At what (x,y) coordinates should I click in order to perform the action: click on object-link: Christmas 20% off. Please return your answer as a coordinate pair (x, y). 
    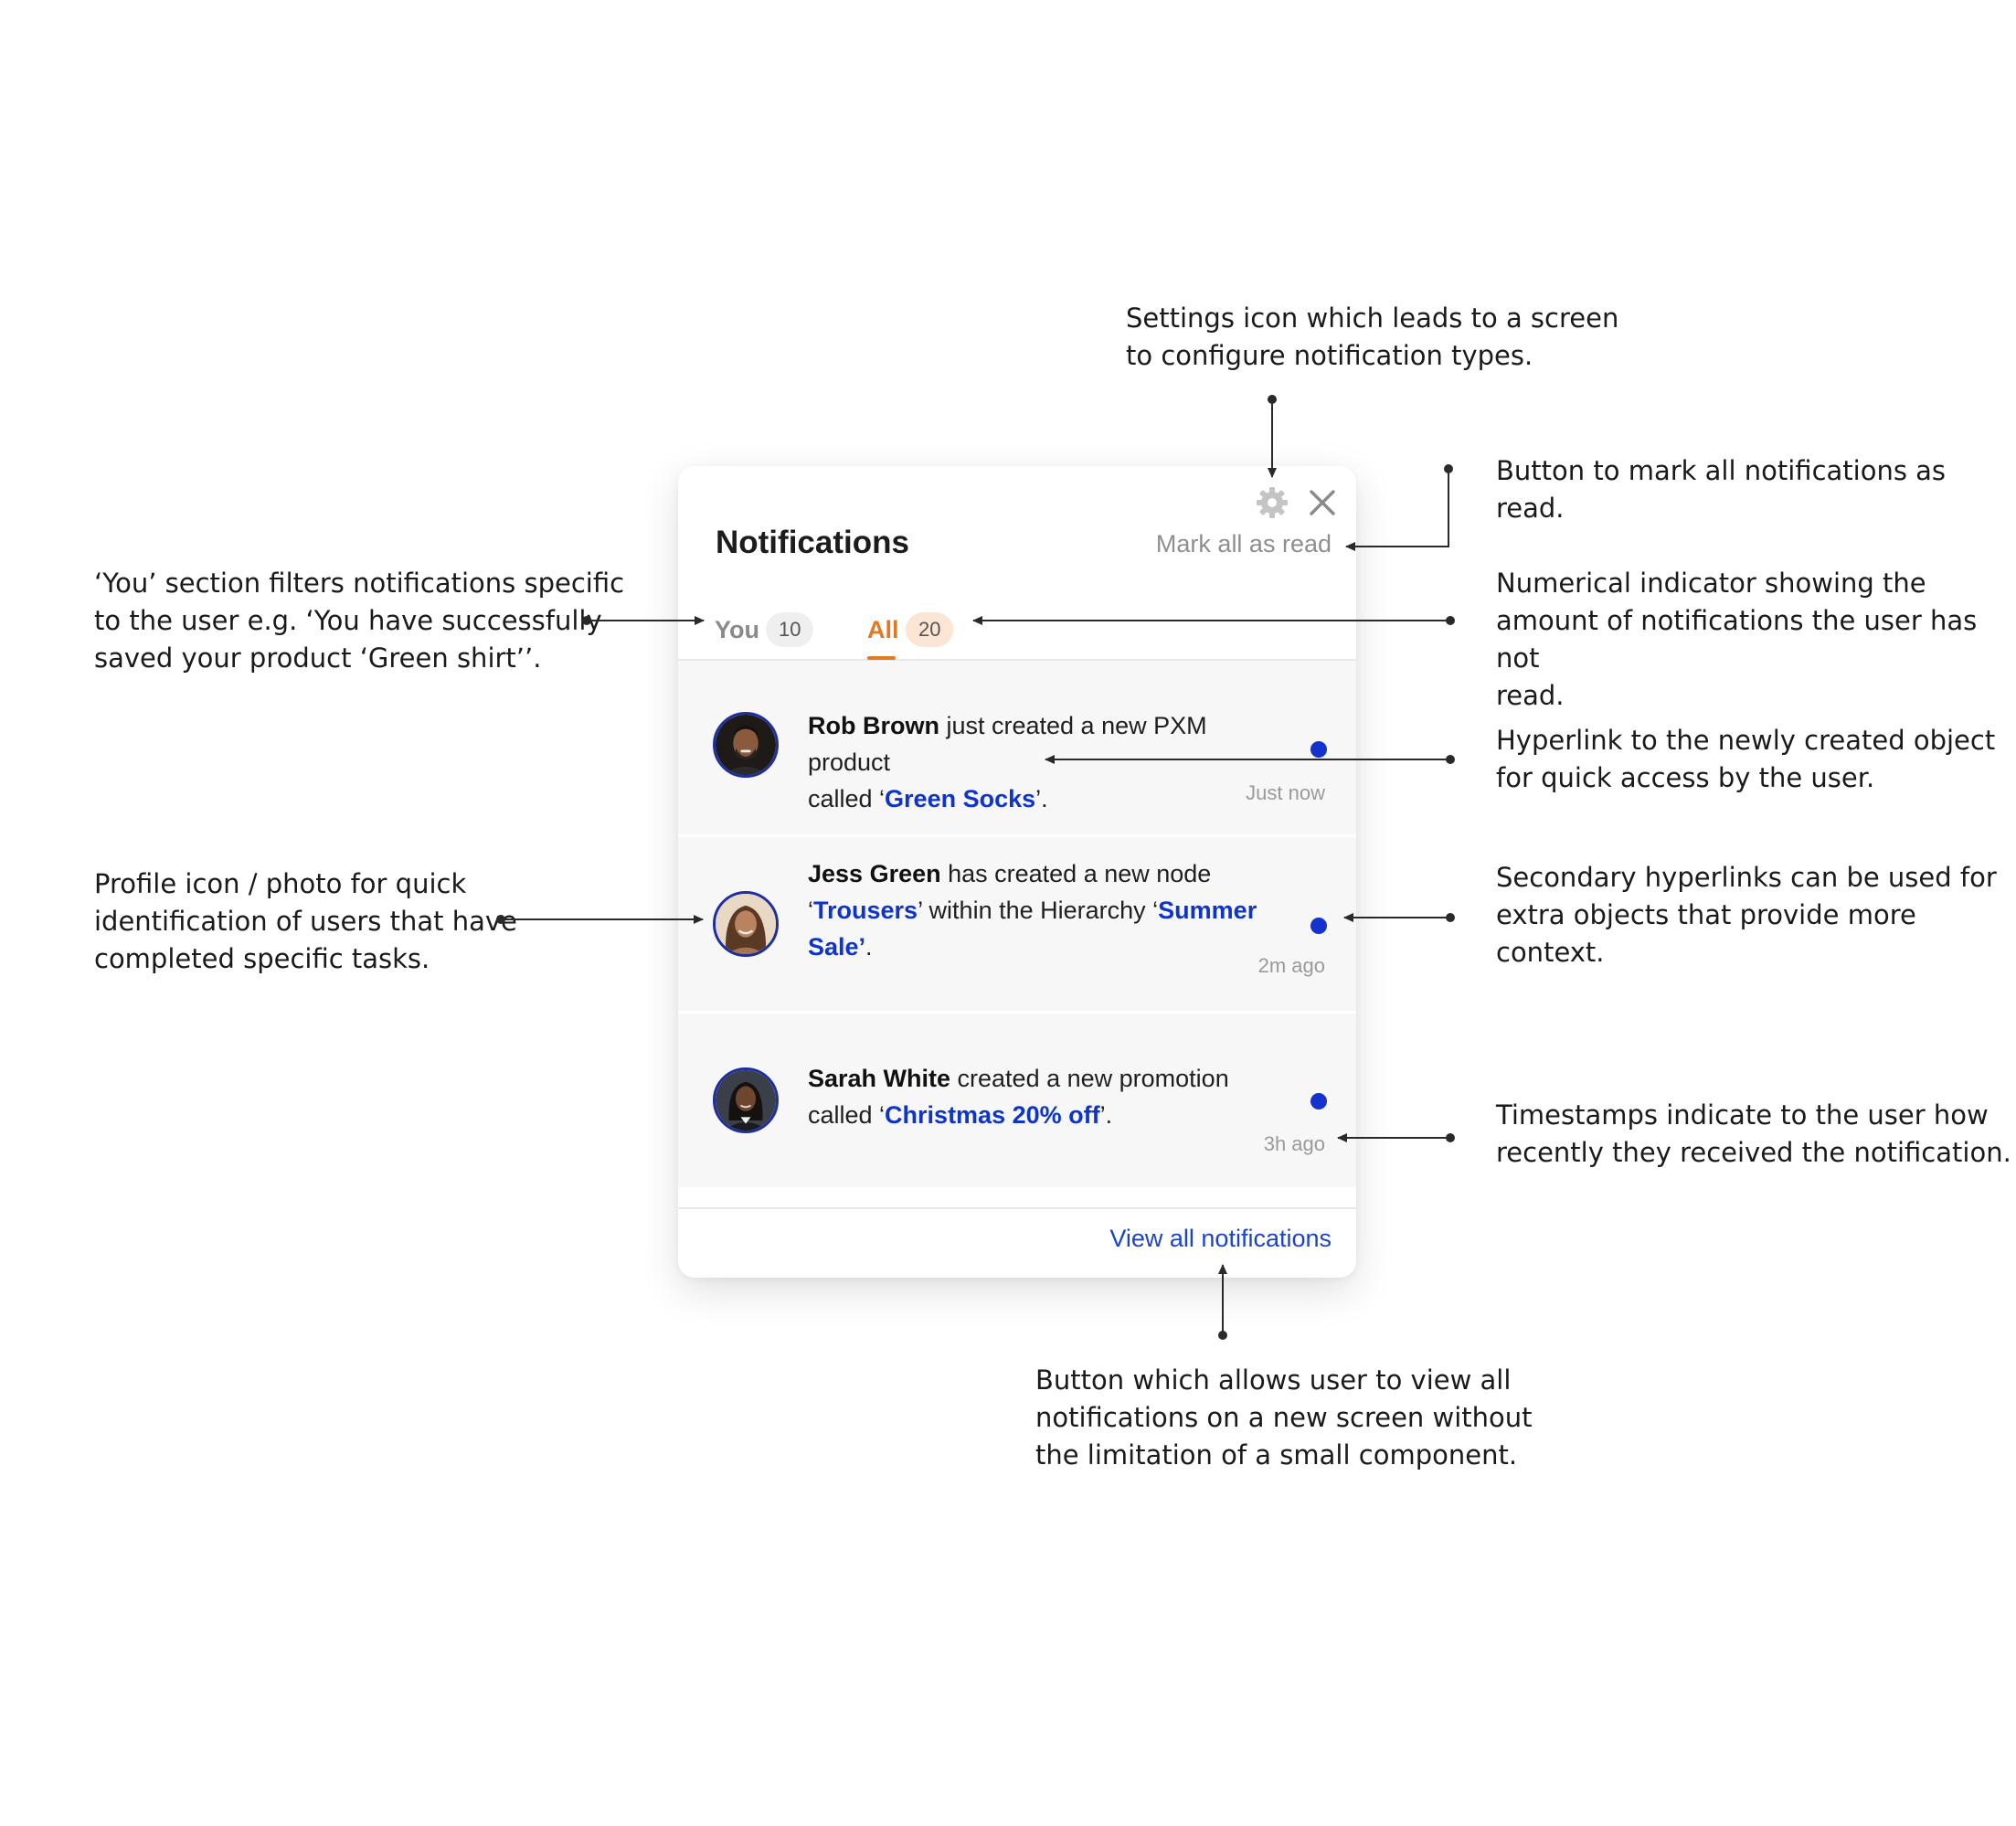
    Looking at the image, I should click on (993, 1115).